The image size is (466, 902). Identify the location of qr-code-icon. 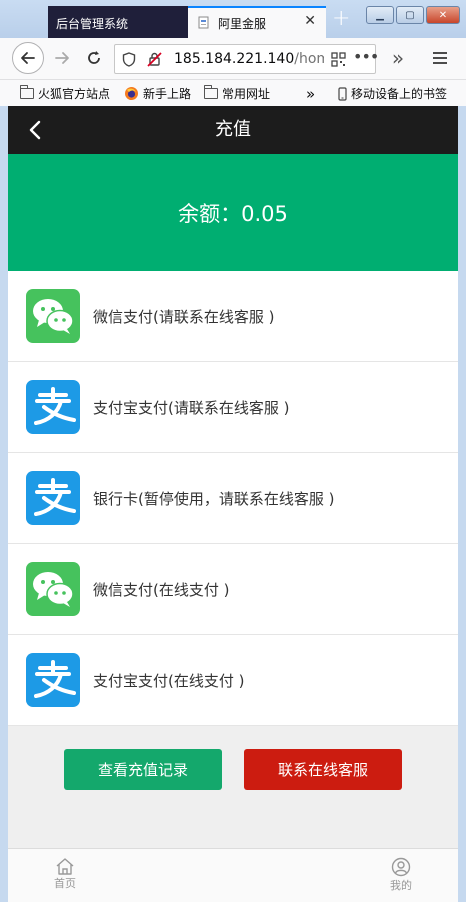
(338, 59).